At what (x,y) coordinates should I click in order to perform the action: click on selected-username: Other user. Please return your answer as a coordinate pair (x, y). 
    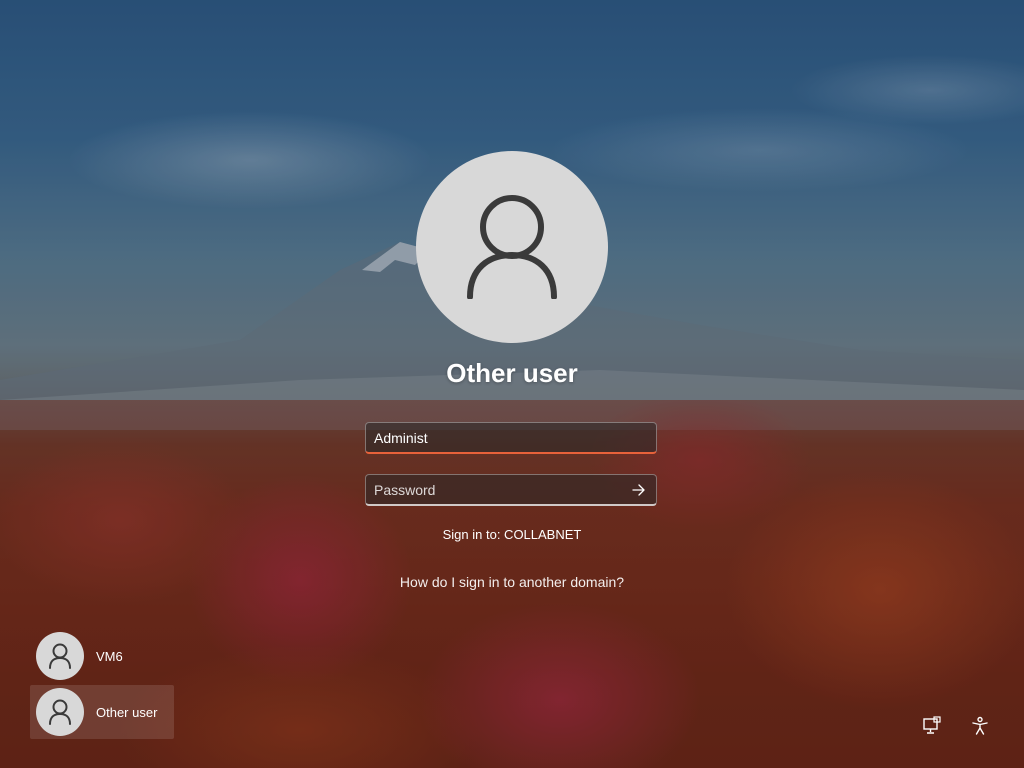
    Looking at the image, I should click on (512, 373).